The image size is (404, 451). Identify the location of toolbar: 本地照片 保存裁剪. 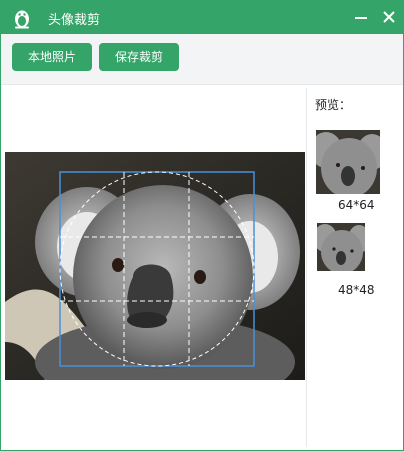
(202, 59).